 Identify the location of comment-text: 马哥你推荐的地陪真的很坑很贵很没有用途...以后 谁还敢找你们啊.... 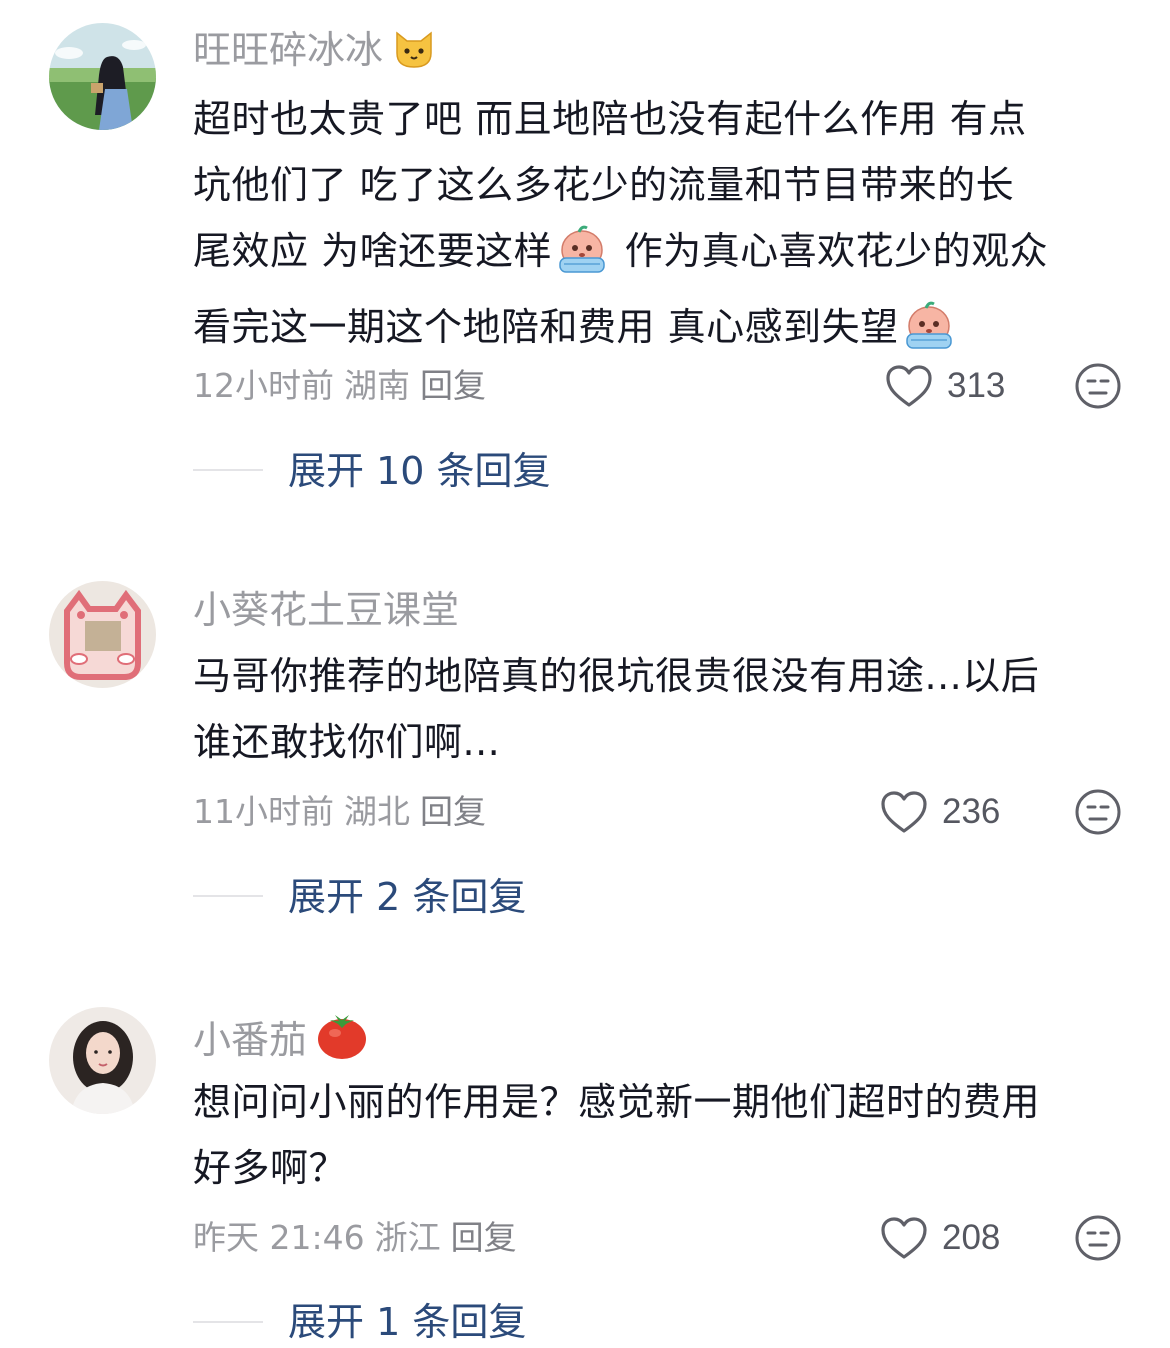
(658, 709).